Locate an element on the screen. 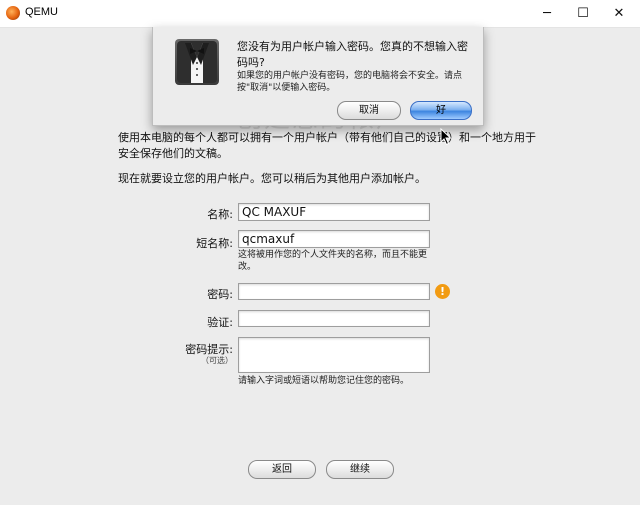 The image size is (640, 505). alert-message: 您没有为用户帐户输入密码。您真的不想输入密码吗? is located at coordinates (352, 54).